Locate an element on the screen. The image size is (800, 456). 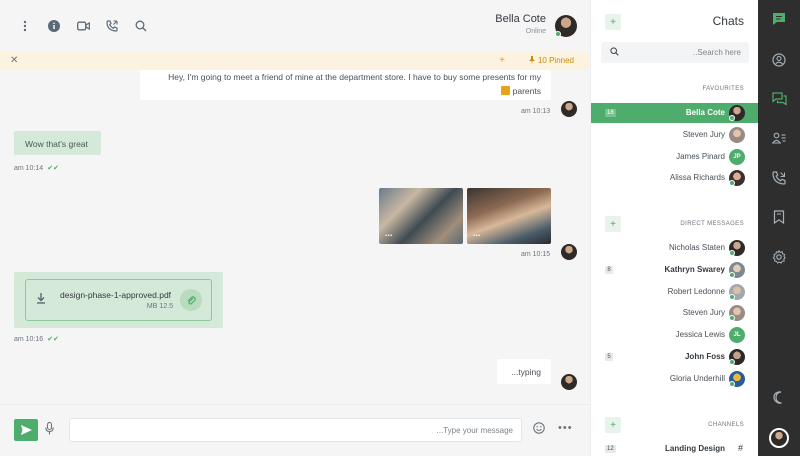
chat-item-steven-jury: Steven Jury is located at coordinates (675, 135).